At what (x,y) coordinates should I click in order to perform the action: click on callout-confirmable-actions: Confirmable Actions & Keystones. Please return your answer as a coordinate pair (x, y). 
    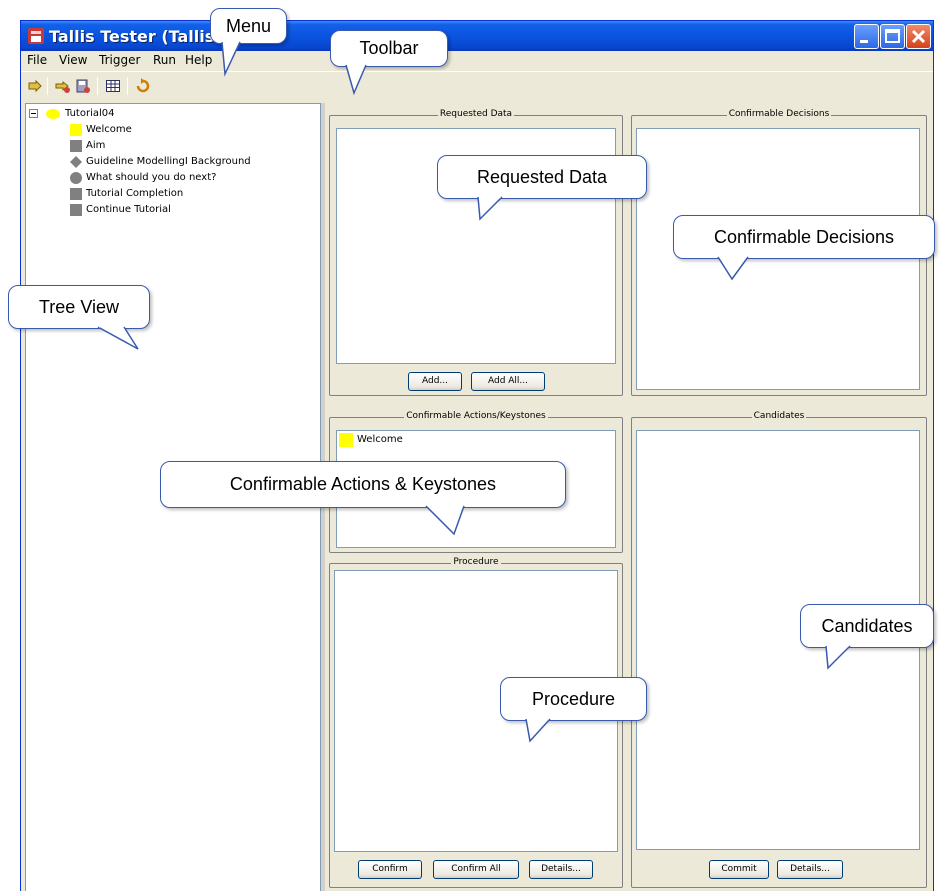
    Looking at the image, I should click on (363, 484).